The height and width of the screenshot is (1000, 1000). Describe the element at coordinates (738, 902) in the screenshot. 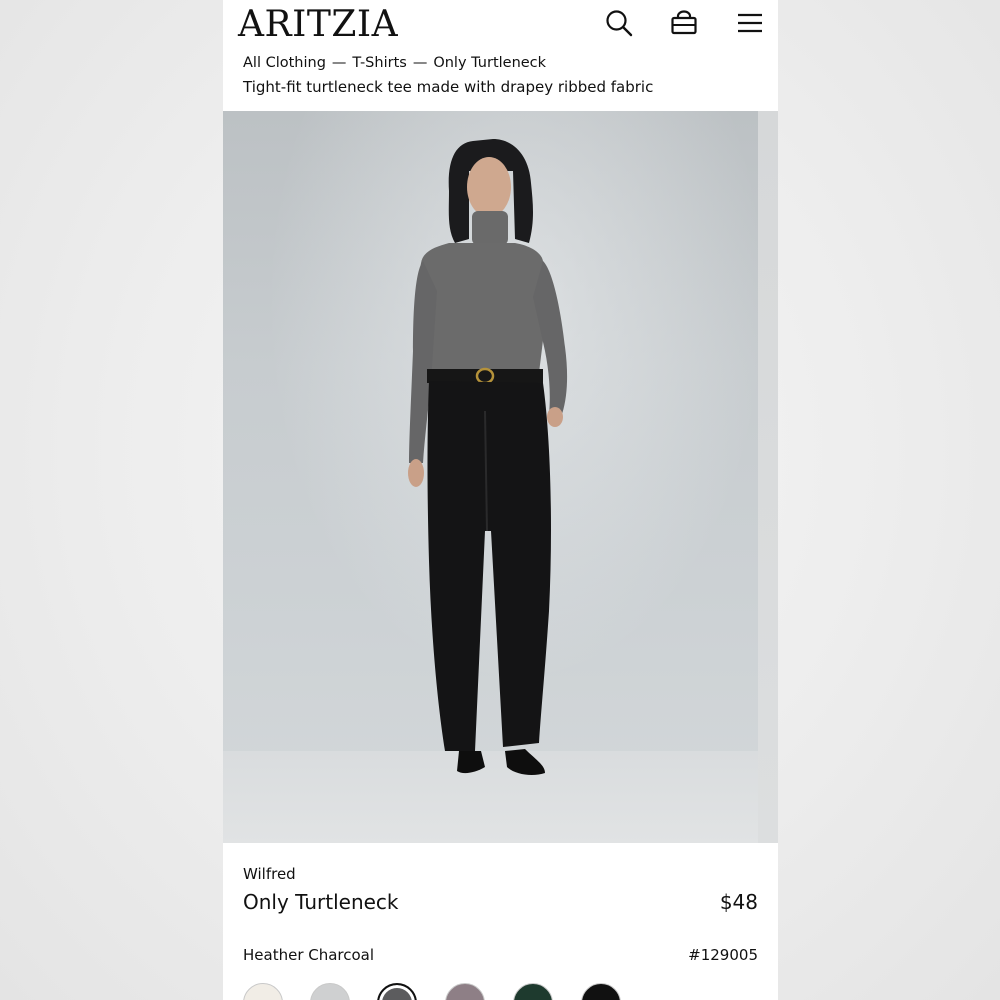

I see `product-price: $48` at that location.